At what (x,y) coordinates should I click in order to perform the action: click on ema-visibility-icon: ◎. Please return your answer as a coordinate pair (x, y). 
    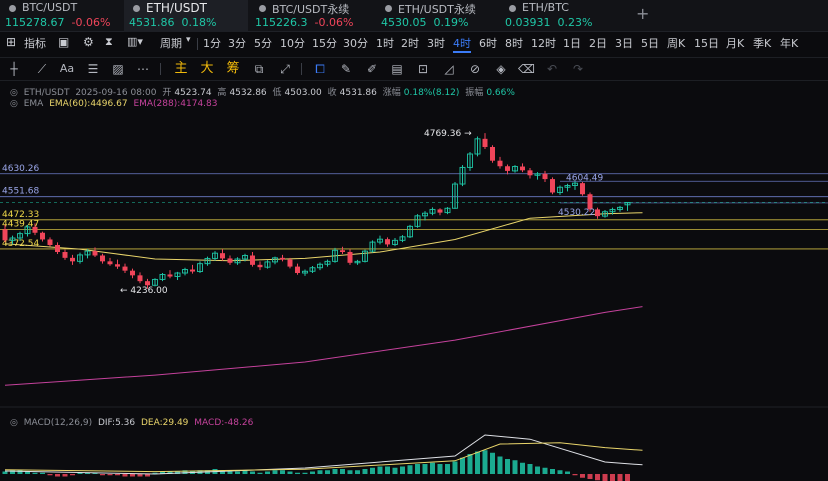
    Looking at the image, I should click on (14, 104).